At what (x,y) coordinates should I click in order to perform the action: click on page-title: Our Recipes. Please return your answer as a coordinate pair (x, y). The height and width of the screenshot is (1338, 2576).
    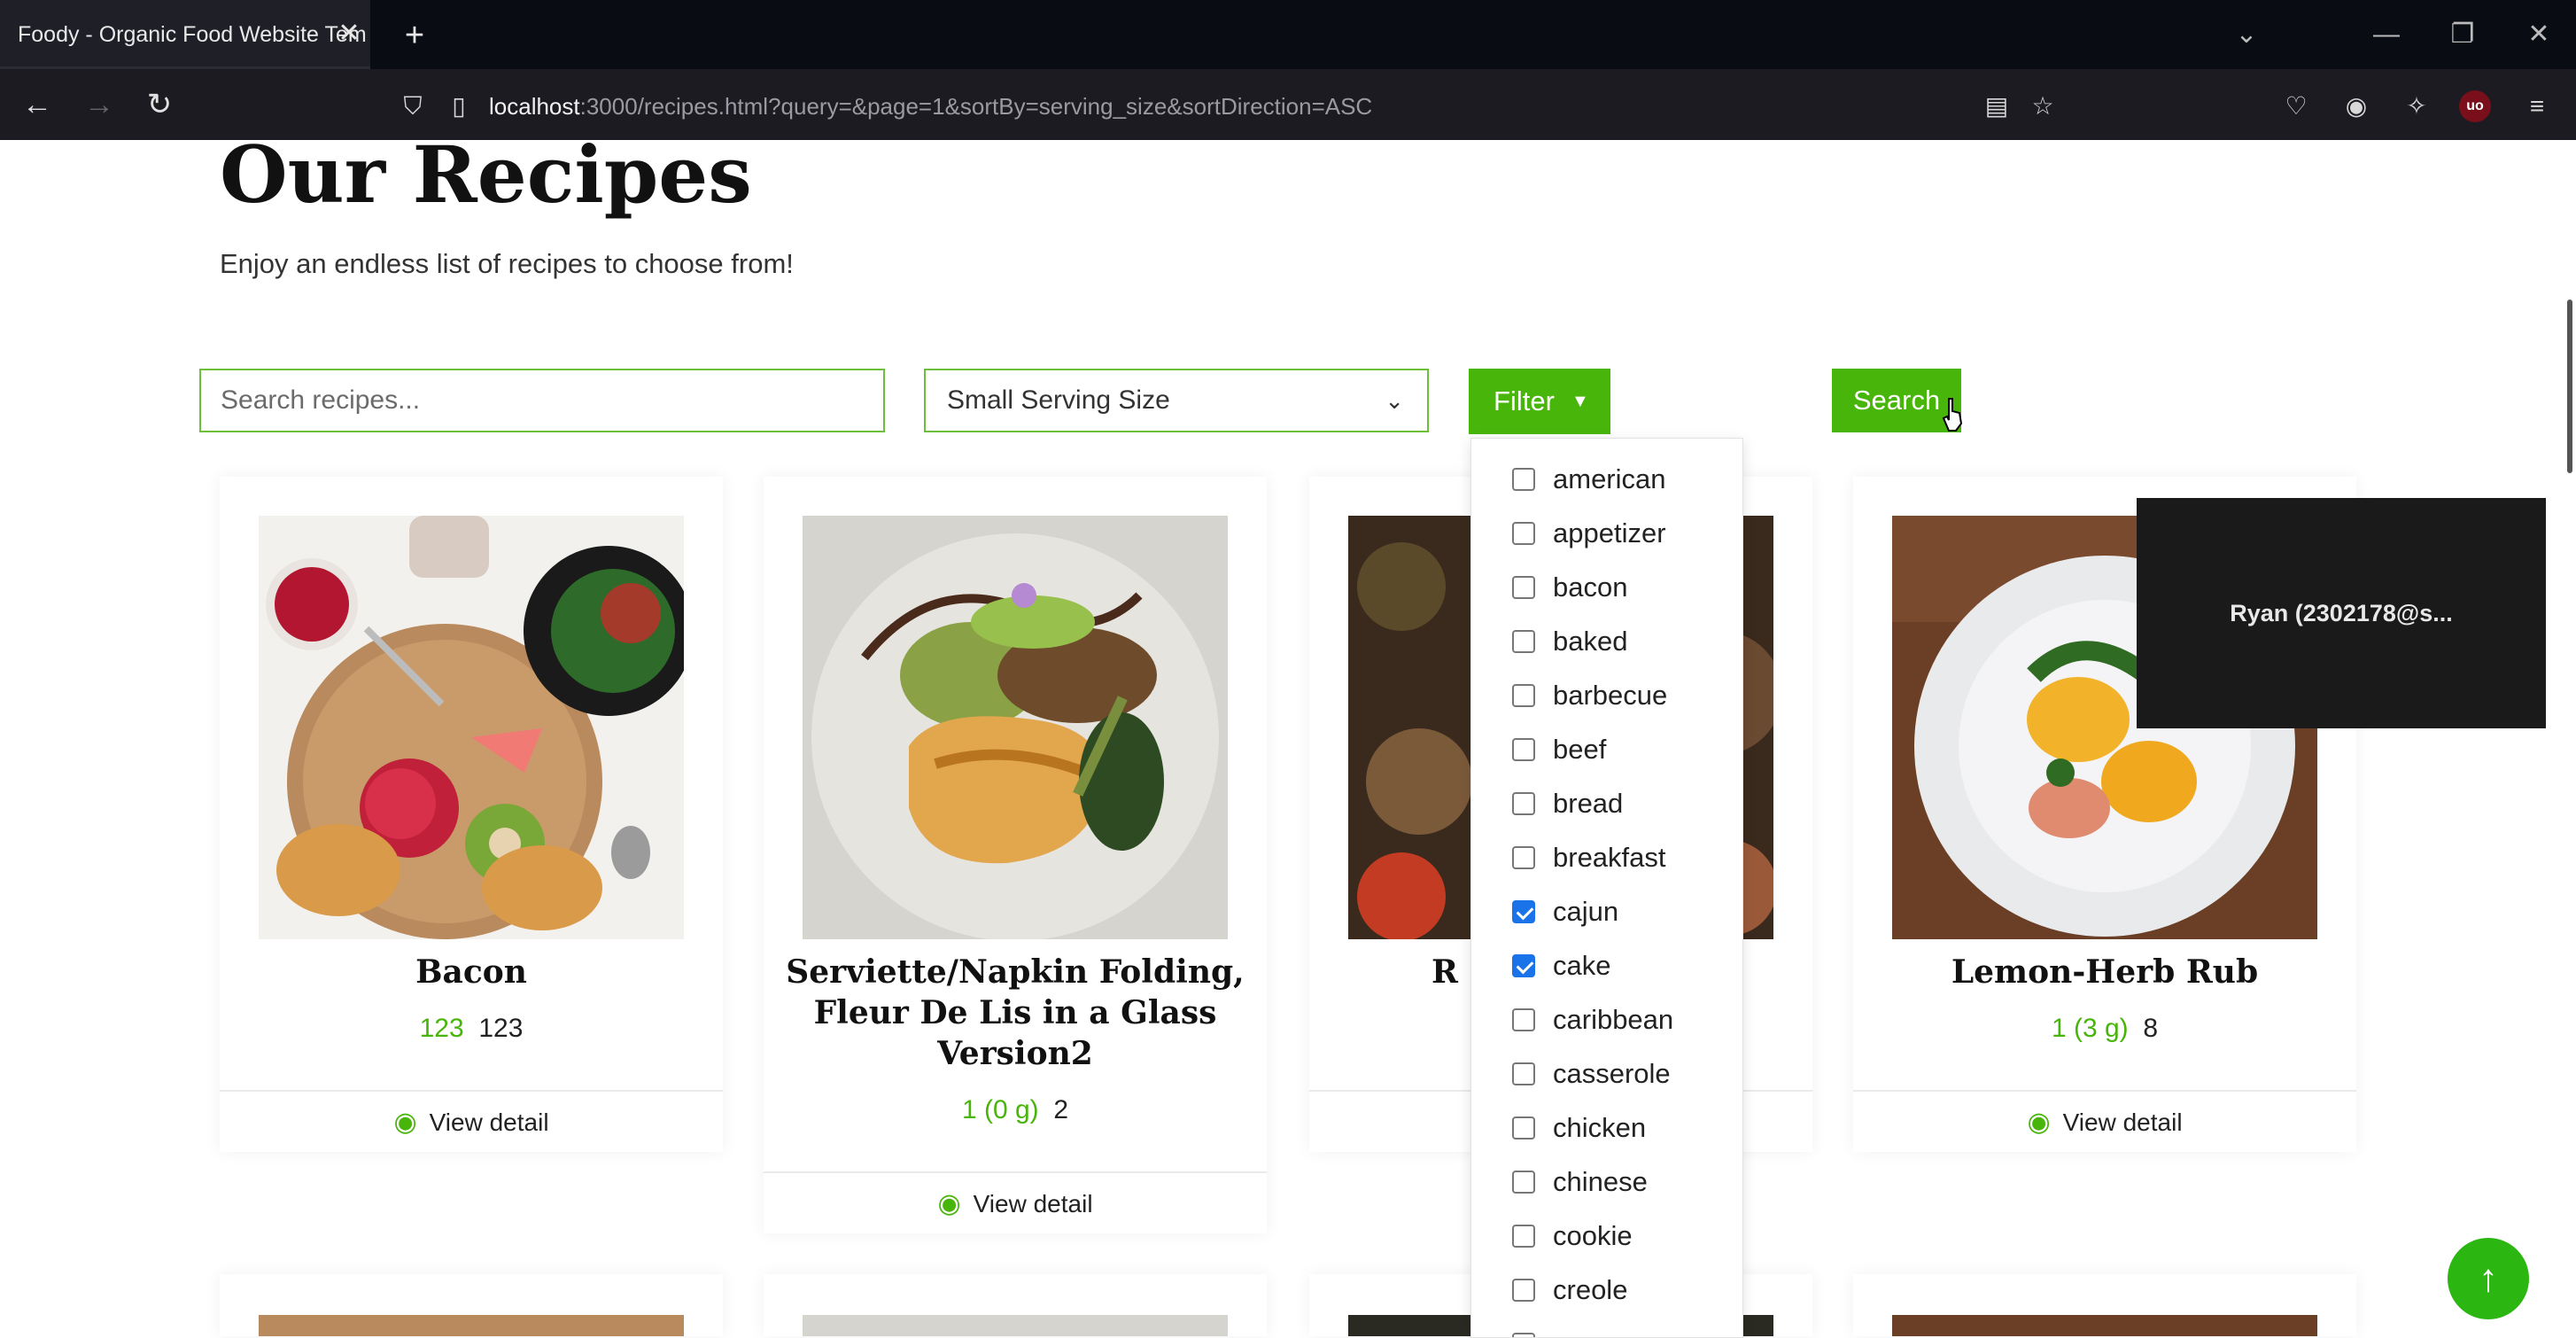
    Looking at the image, I should click on (486, 174).